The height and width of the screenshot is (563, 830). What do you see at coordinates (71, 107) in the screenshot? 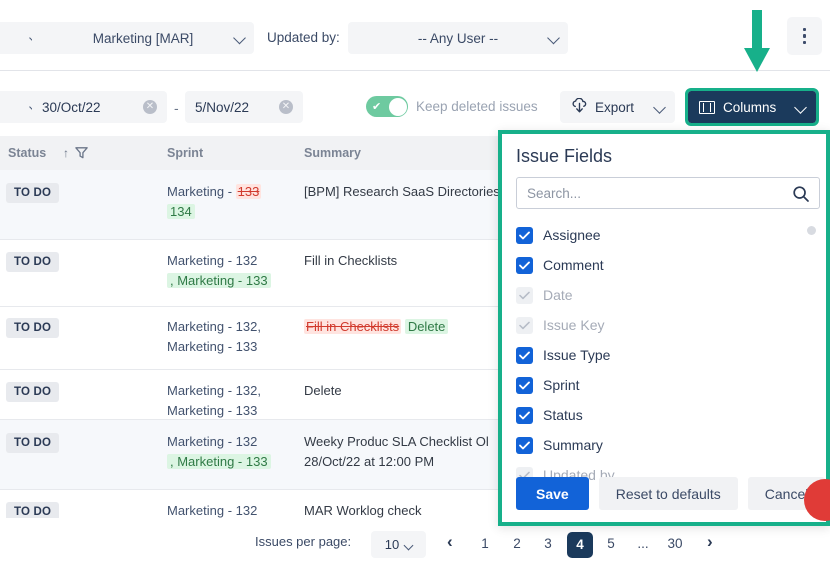
I see `date-from-value: 30/Oct/22` at bounding box center [71, 107].